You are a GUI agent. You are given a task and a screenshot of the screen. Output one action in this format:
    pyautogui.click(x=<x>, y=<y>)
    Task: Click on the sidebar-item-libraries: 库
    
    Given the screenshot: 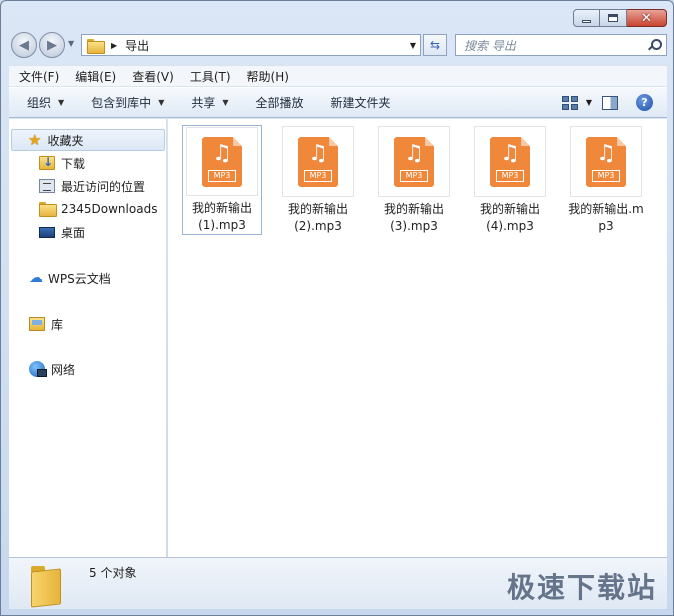 What is the action you would take?
    pyautogui.click(x=46, y=324)
    